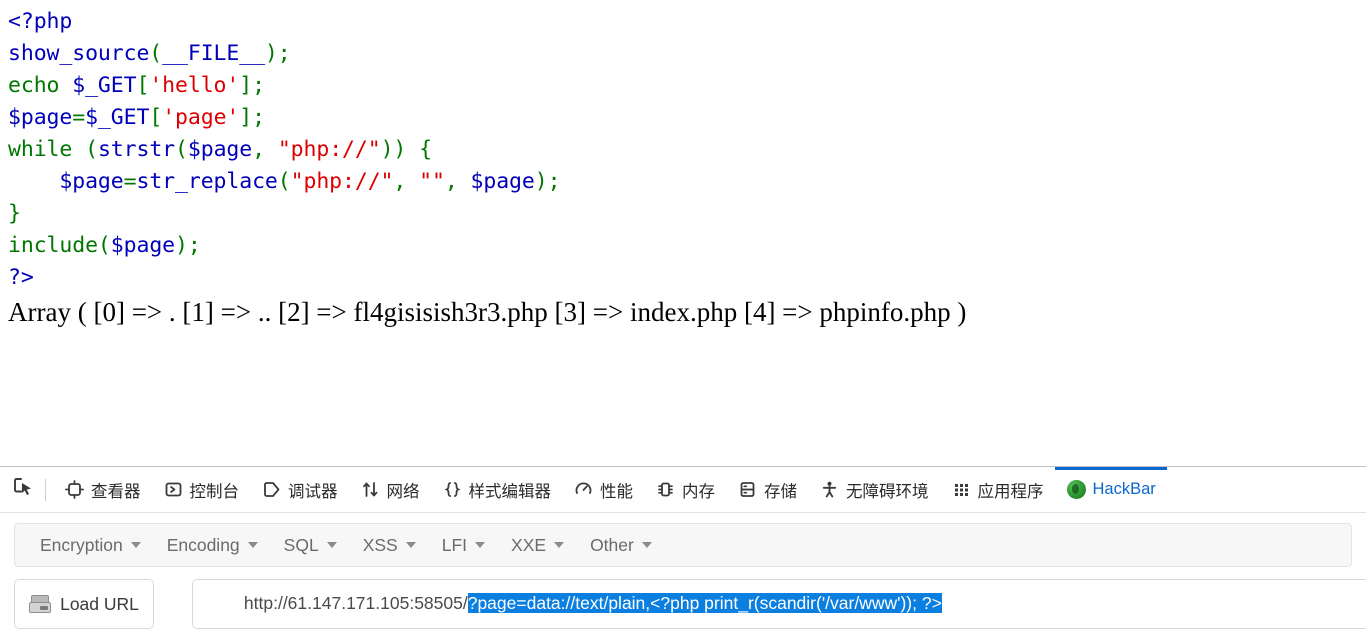 The width and height of the screenshot is (1366, 629). I want to click on code-token: while, so click(47, 149).